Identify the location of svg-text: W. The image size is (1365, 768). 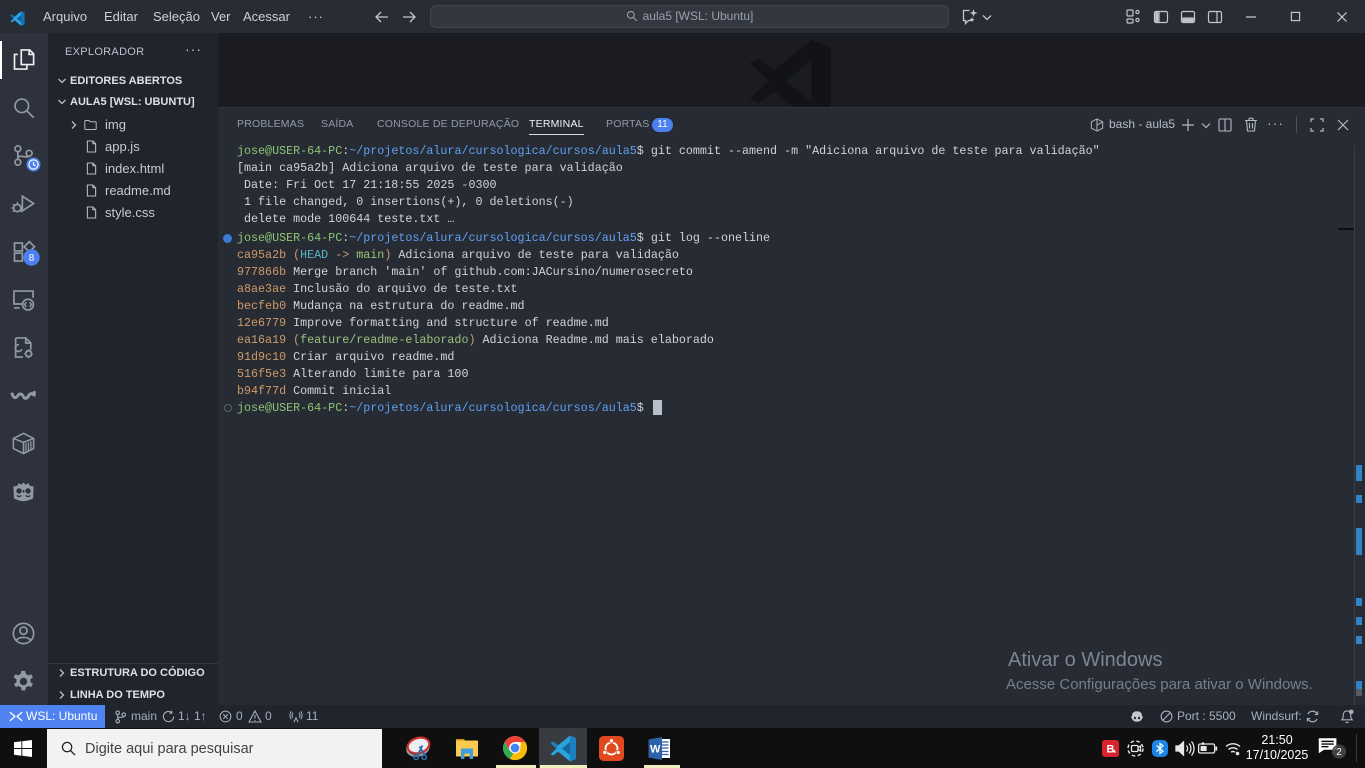
(655, 749).